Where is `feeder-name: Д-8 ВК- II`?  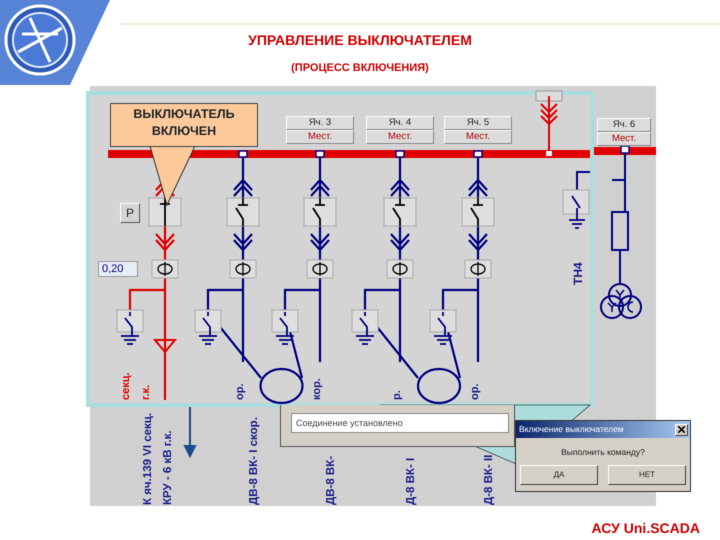
feeder-name: Д-8 ВК- II is located at coordinates (489, 479).